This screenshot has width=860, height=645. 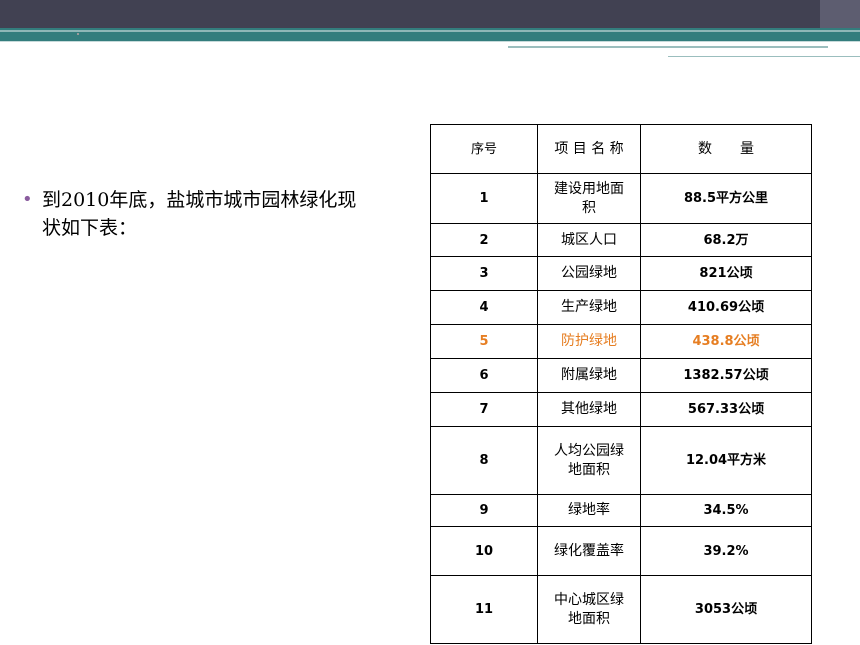 I want to click on row-name: 其他绿地, so click(x=589, y=409).